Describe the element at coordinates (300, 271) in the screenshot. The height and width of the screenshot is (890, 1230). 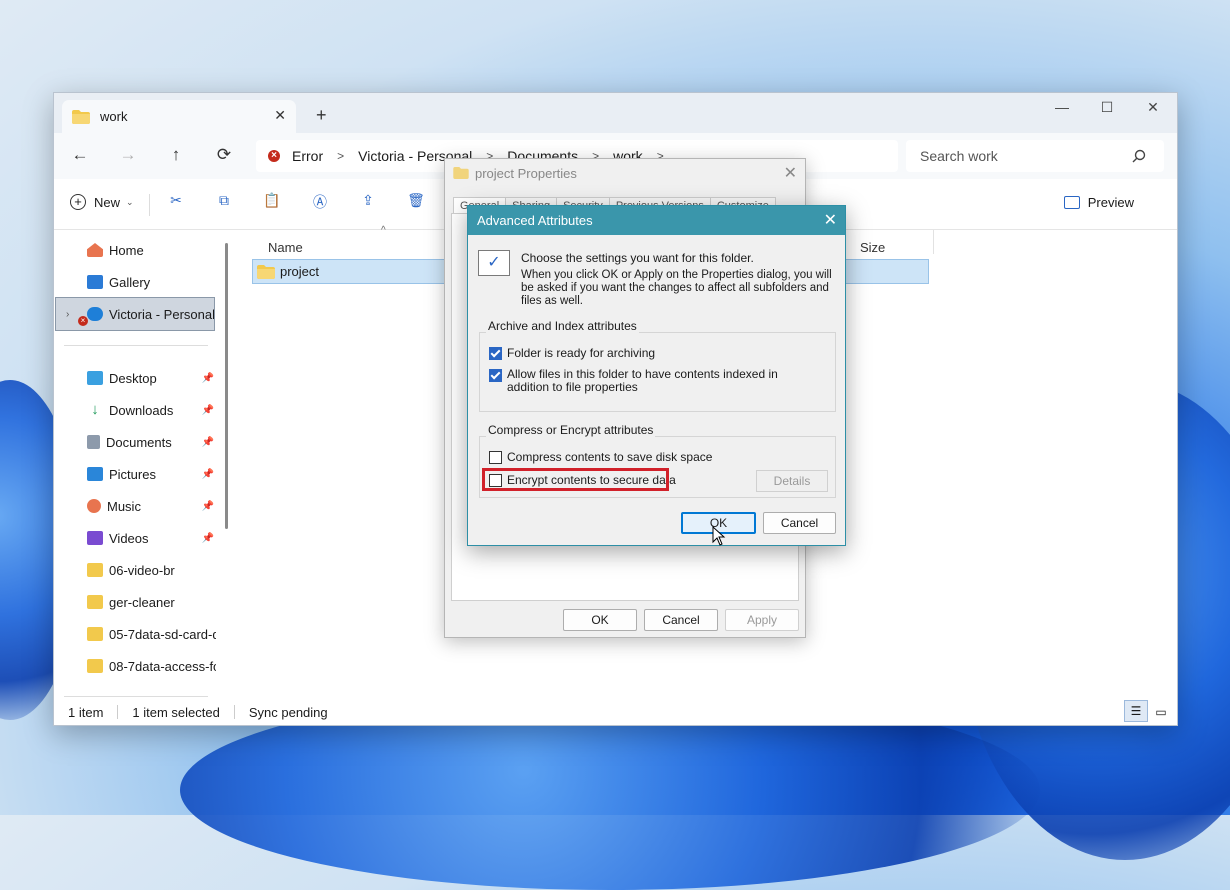
I see `file-name: project` at that location.